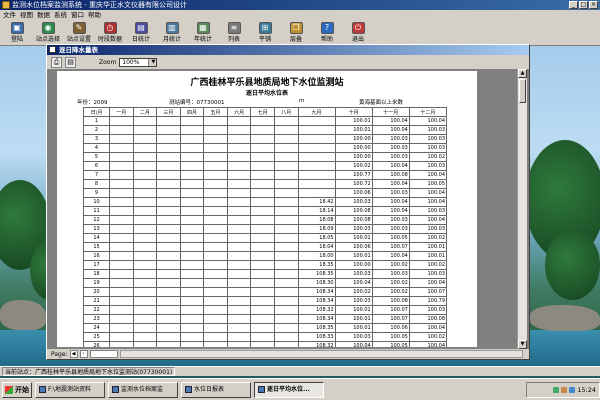  I want to click on tile-button: ⊞ 平铺, so click(265, 33).